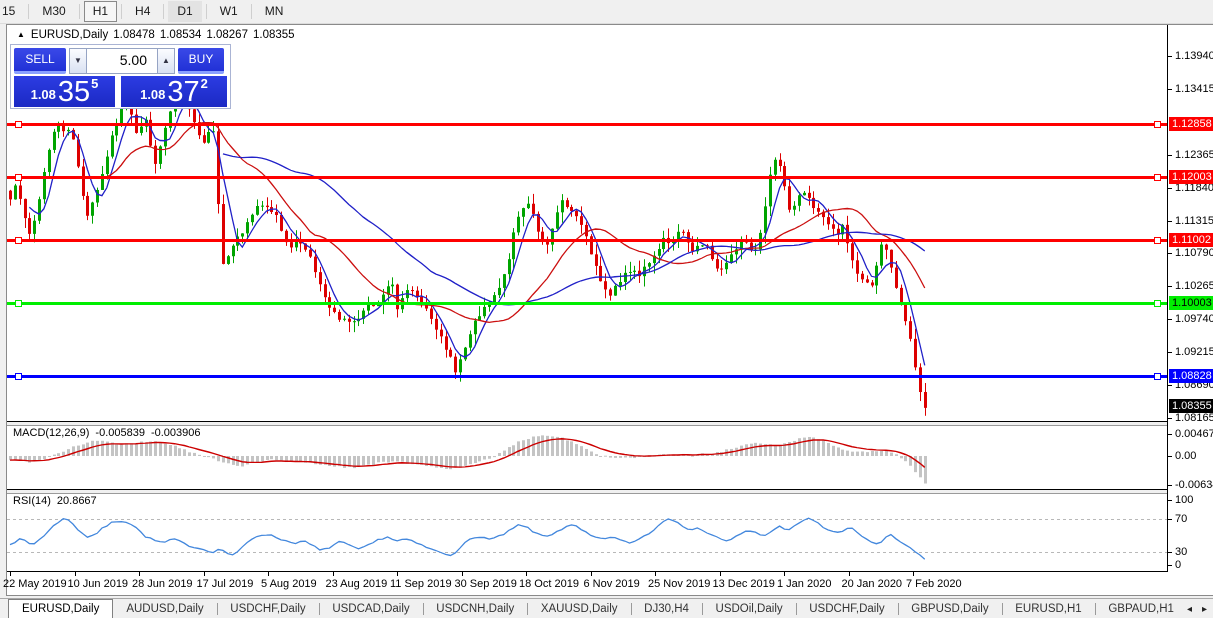 The width and height of the screenshot is (1213, 618). I want to click on price-axis-label: 1.13940, so click(1194, 56).